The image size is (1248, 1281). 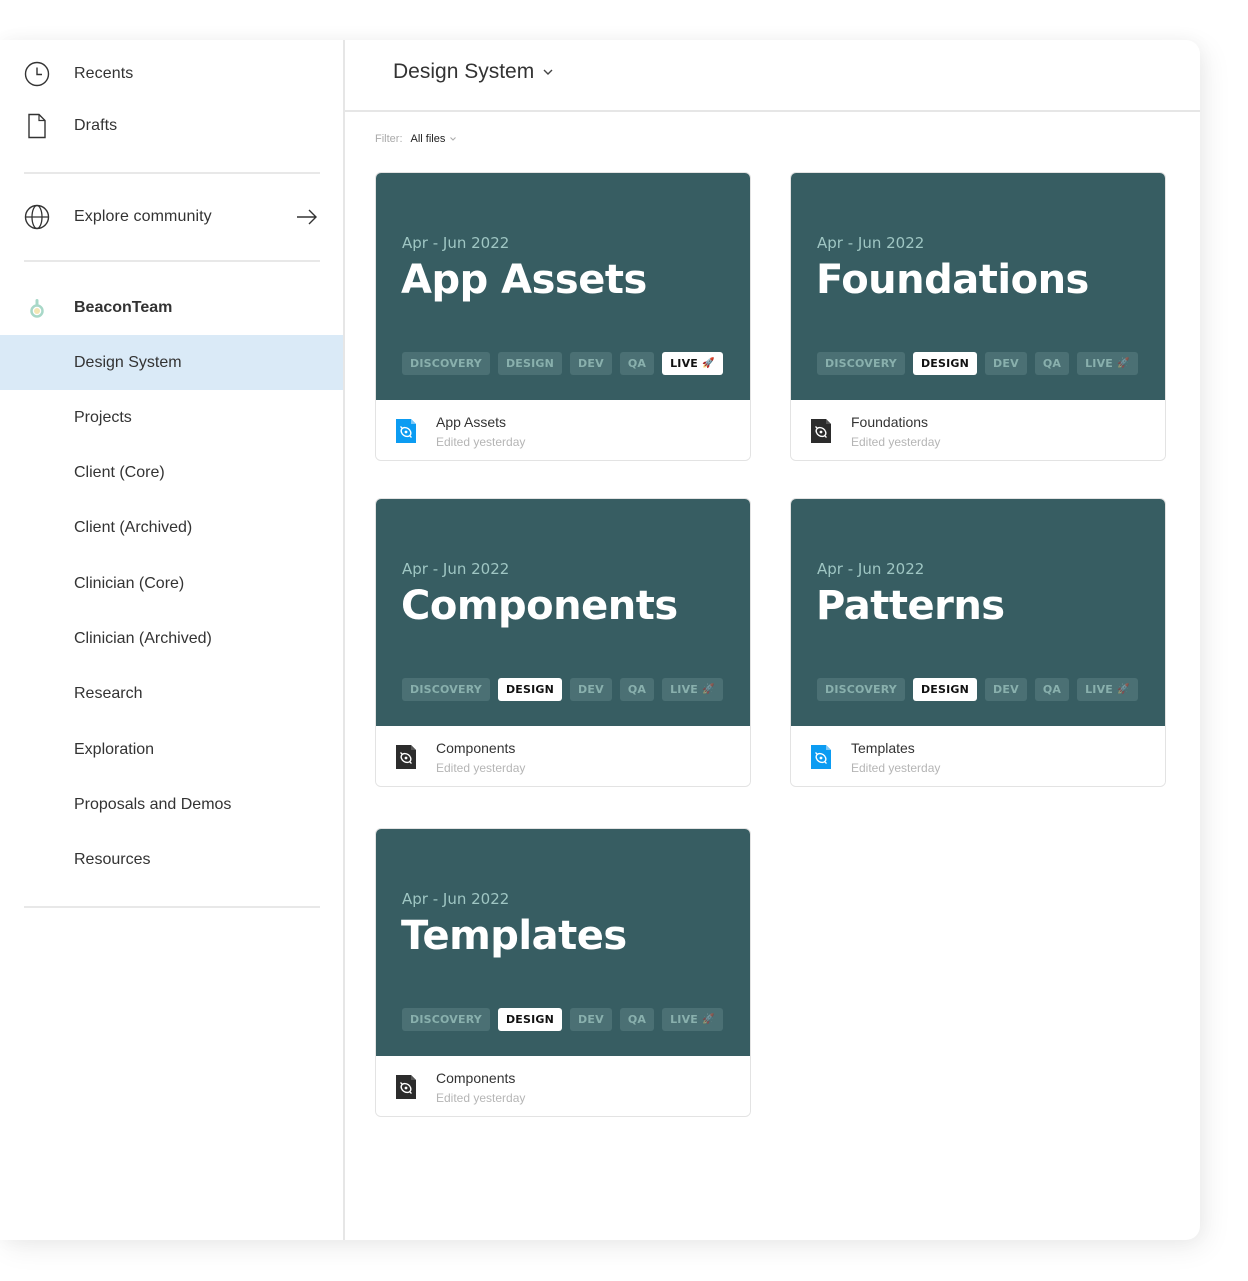 I want to click on globe-icon, so click(x=37, y=217).